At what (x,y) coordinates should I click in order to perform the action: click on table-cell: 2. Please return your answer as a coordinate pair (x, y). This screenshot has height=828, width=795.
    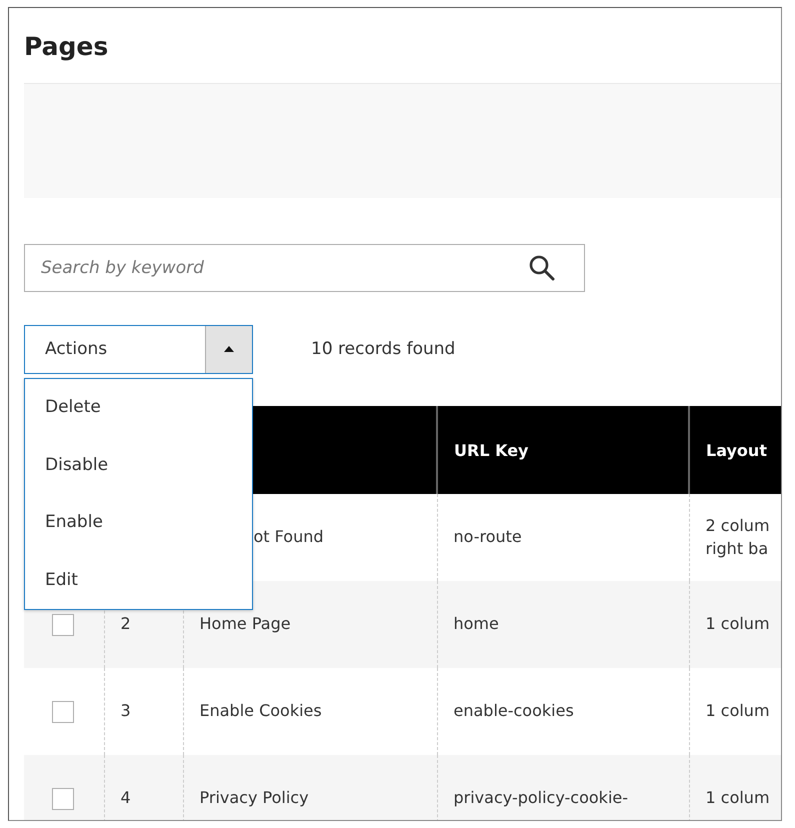
    Looking at the image, I should click on (125, 624).